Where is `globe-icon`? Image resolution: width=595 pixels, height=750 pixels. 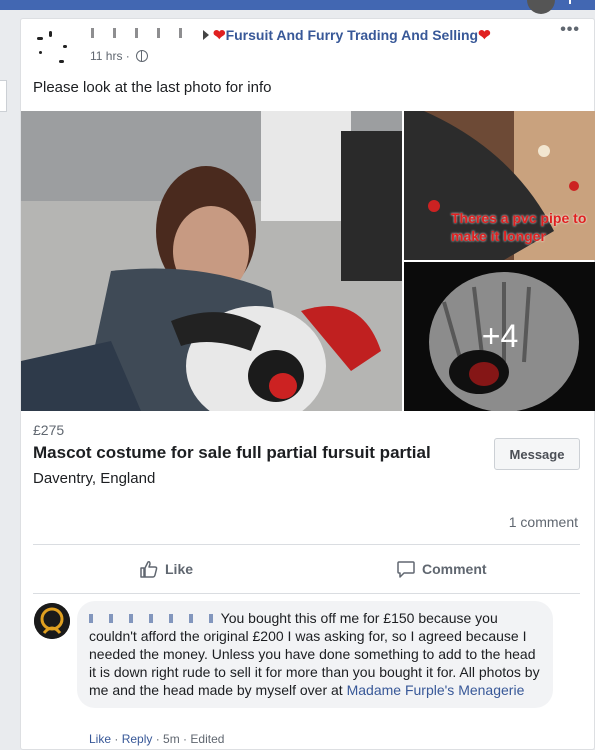 globe-icon is located at coordinates (142, 56).